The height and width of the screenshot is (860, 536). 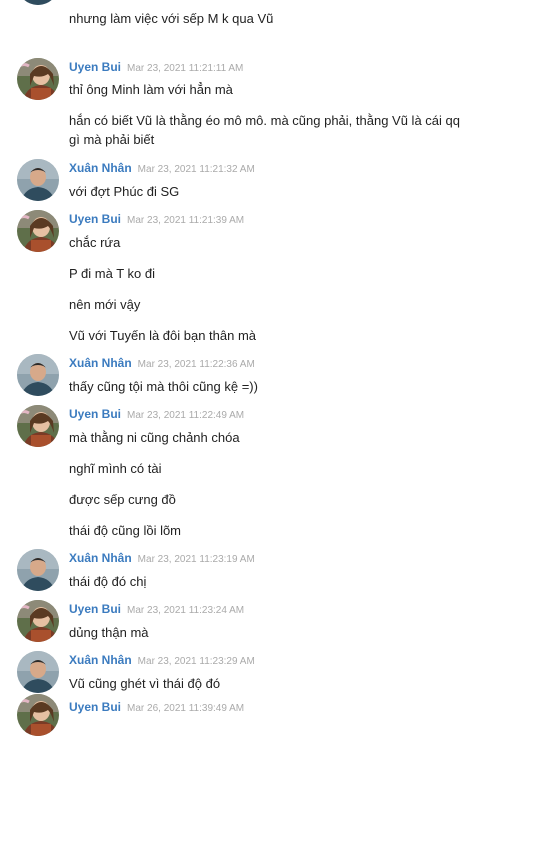 I want to click on message-text: thấy cũng tội mà thôi cũng kệ =)), so click(x=163, y=386).